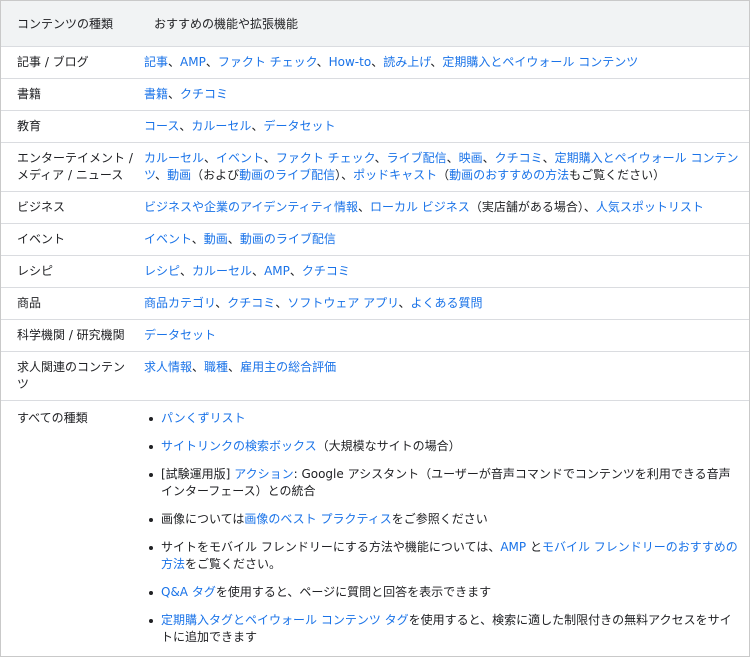 This screenshot has width=750, height=657. What do you see at coordinates (52, 418) in the screenshot?
I see `content-type-cell: すべての種類` at bounding box center [52, 418].